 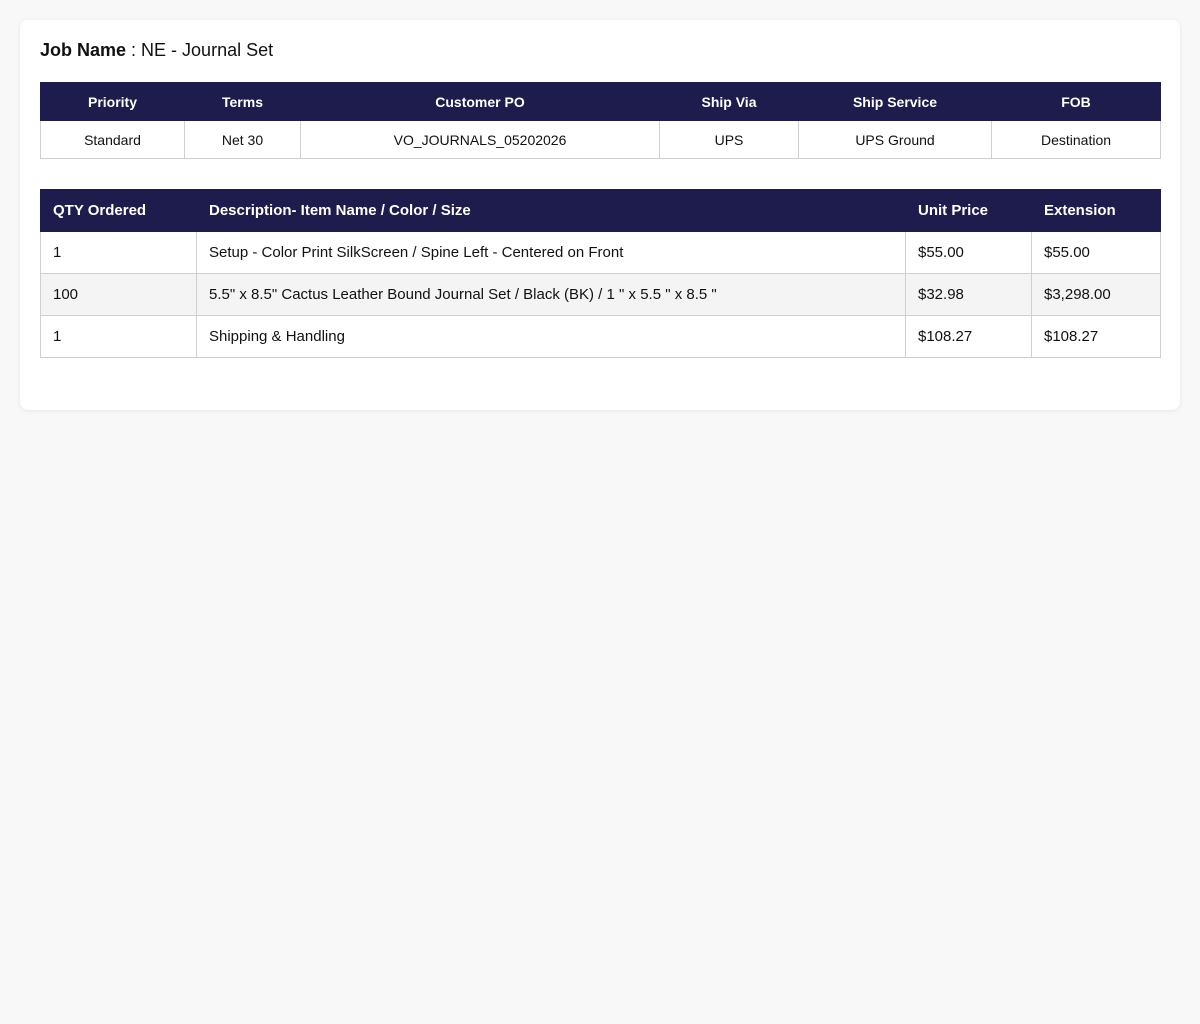 What do you see at coordinates (1096, 294) in the screenshot?
I see `extension-cell: $3,298.00` at bounding box center [1096, 294].